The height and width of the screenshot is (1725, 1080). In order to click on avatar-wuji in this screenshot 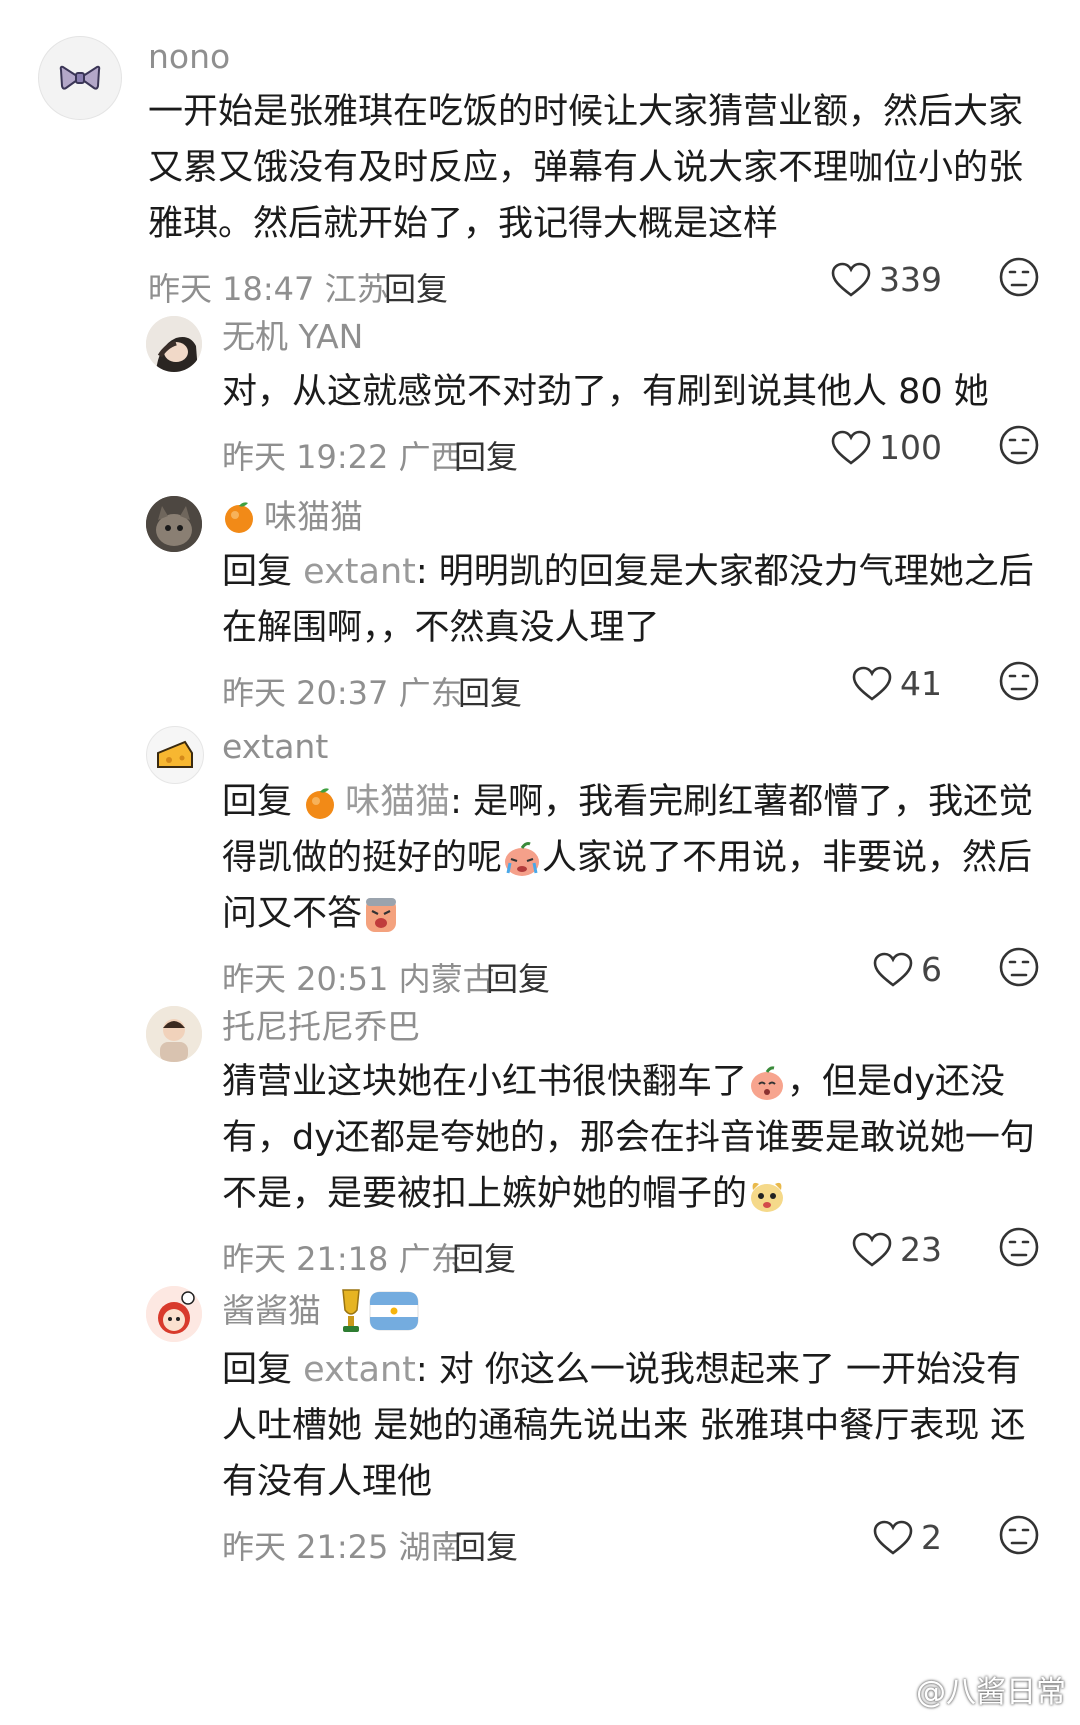, I will do `click(174, 344)`.